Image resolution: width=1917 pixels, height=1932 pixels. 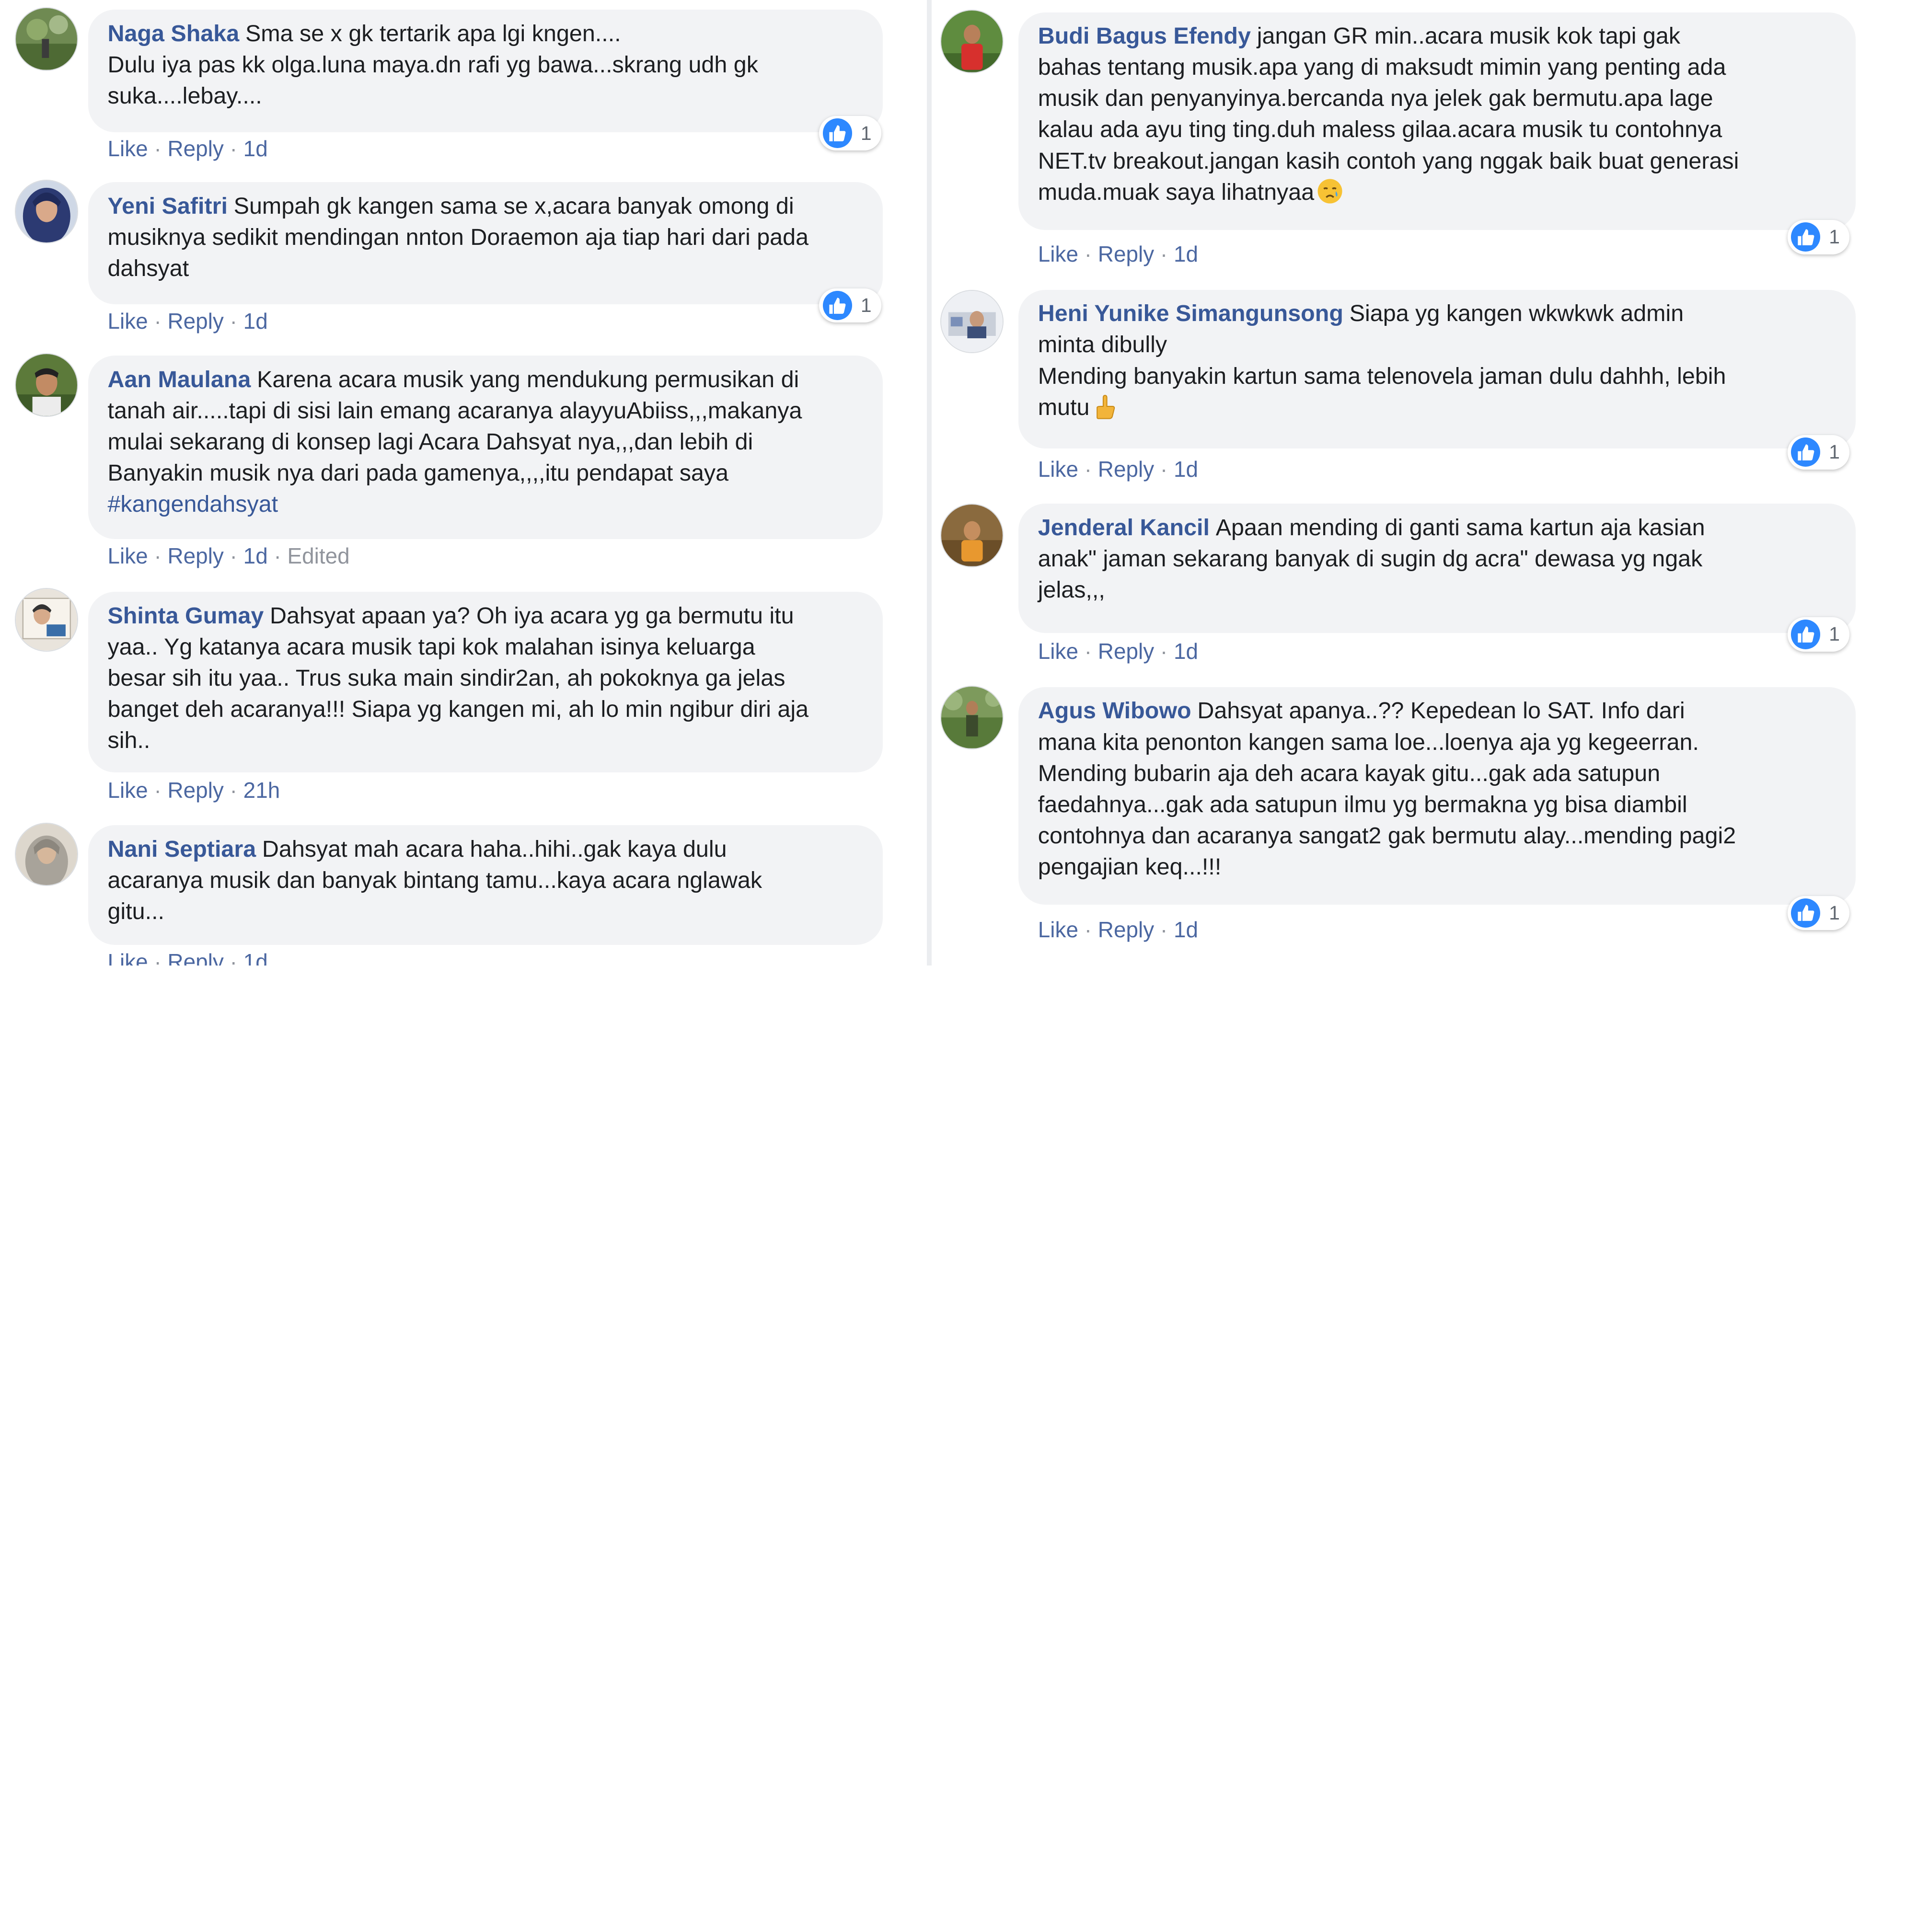 What do you see at coordinates (1124, 527) in the screenshot?
I see `comment-author: Jenderal Kancil` at bounding box center [1124, 527].